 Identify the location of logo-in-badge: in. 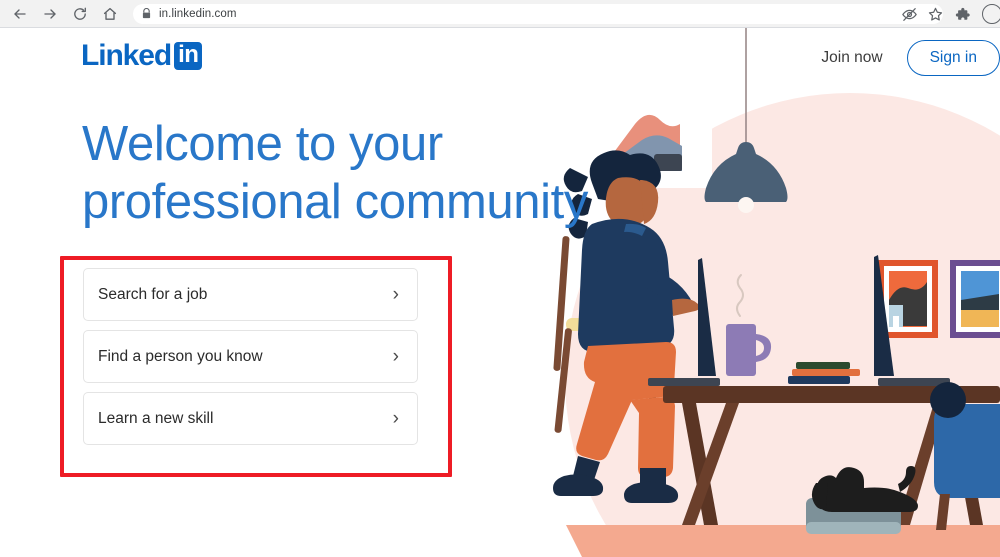
(188, 56).